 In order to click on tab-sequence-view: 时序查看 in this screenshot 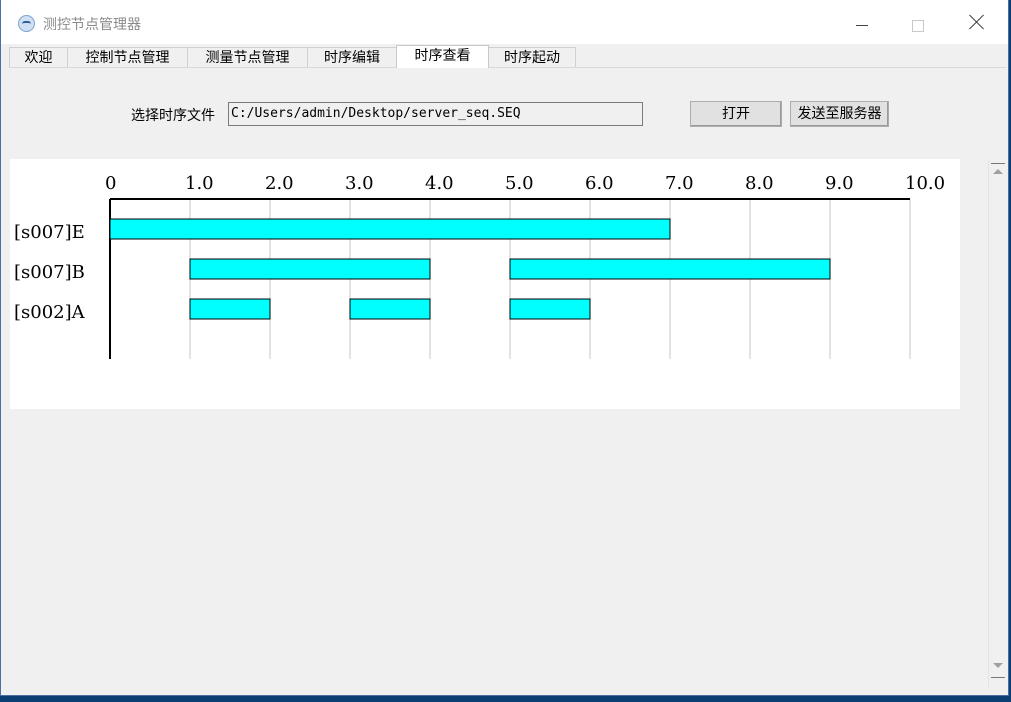, I will do `click(442, 56)`.